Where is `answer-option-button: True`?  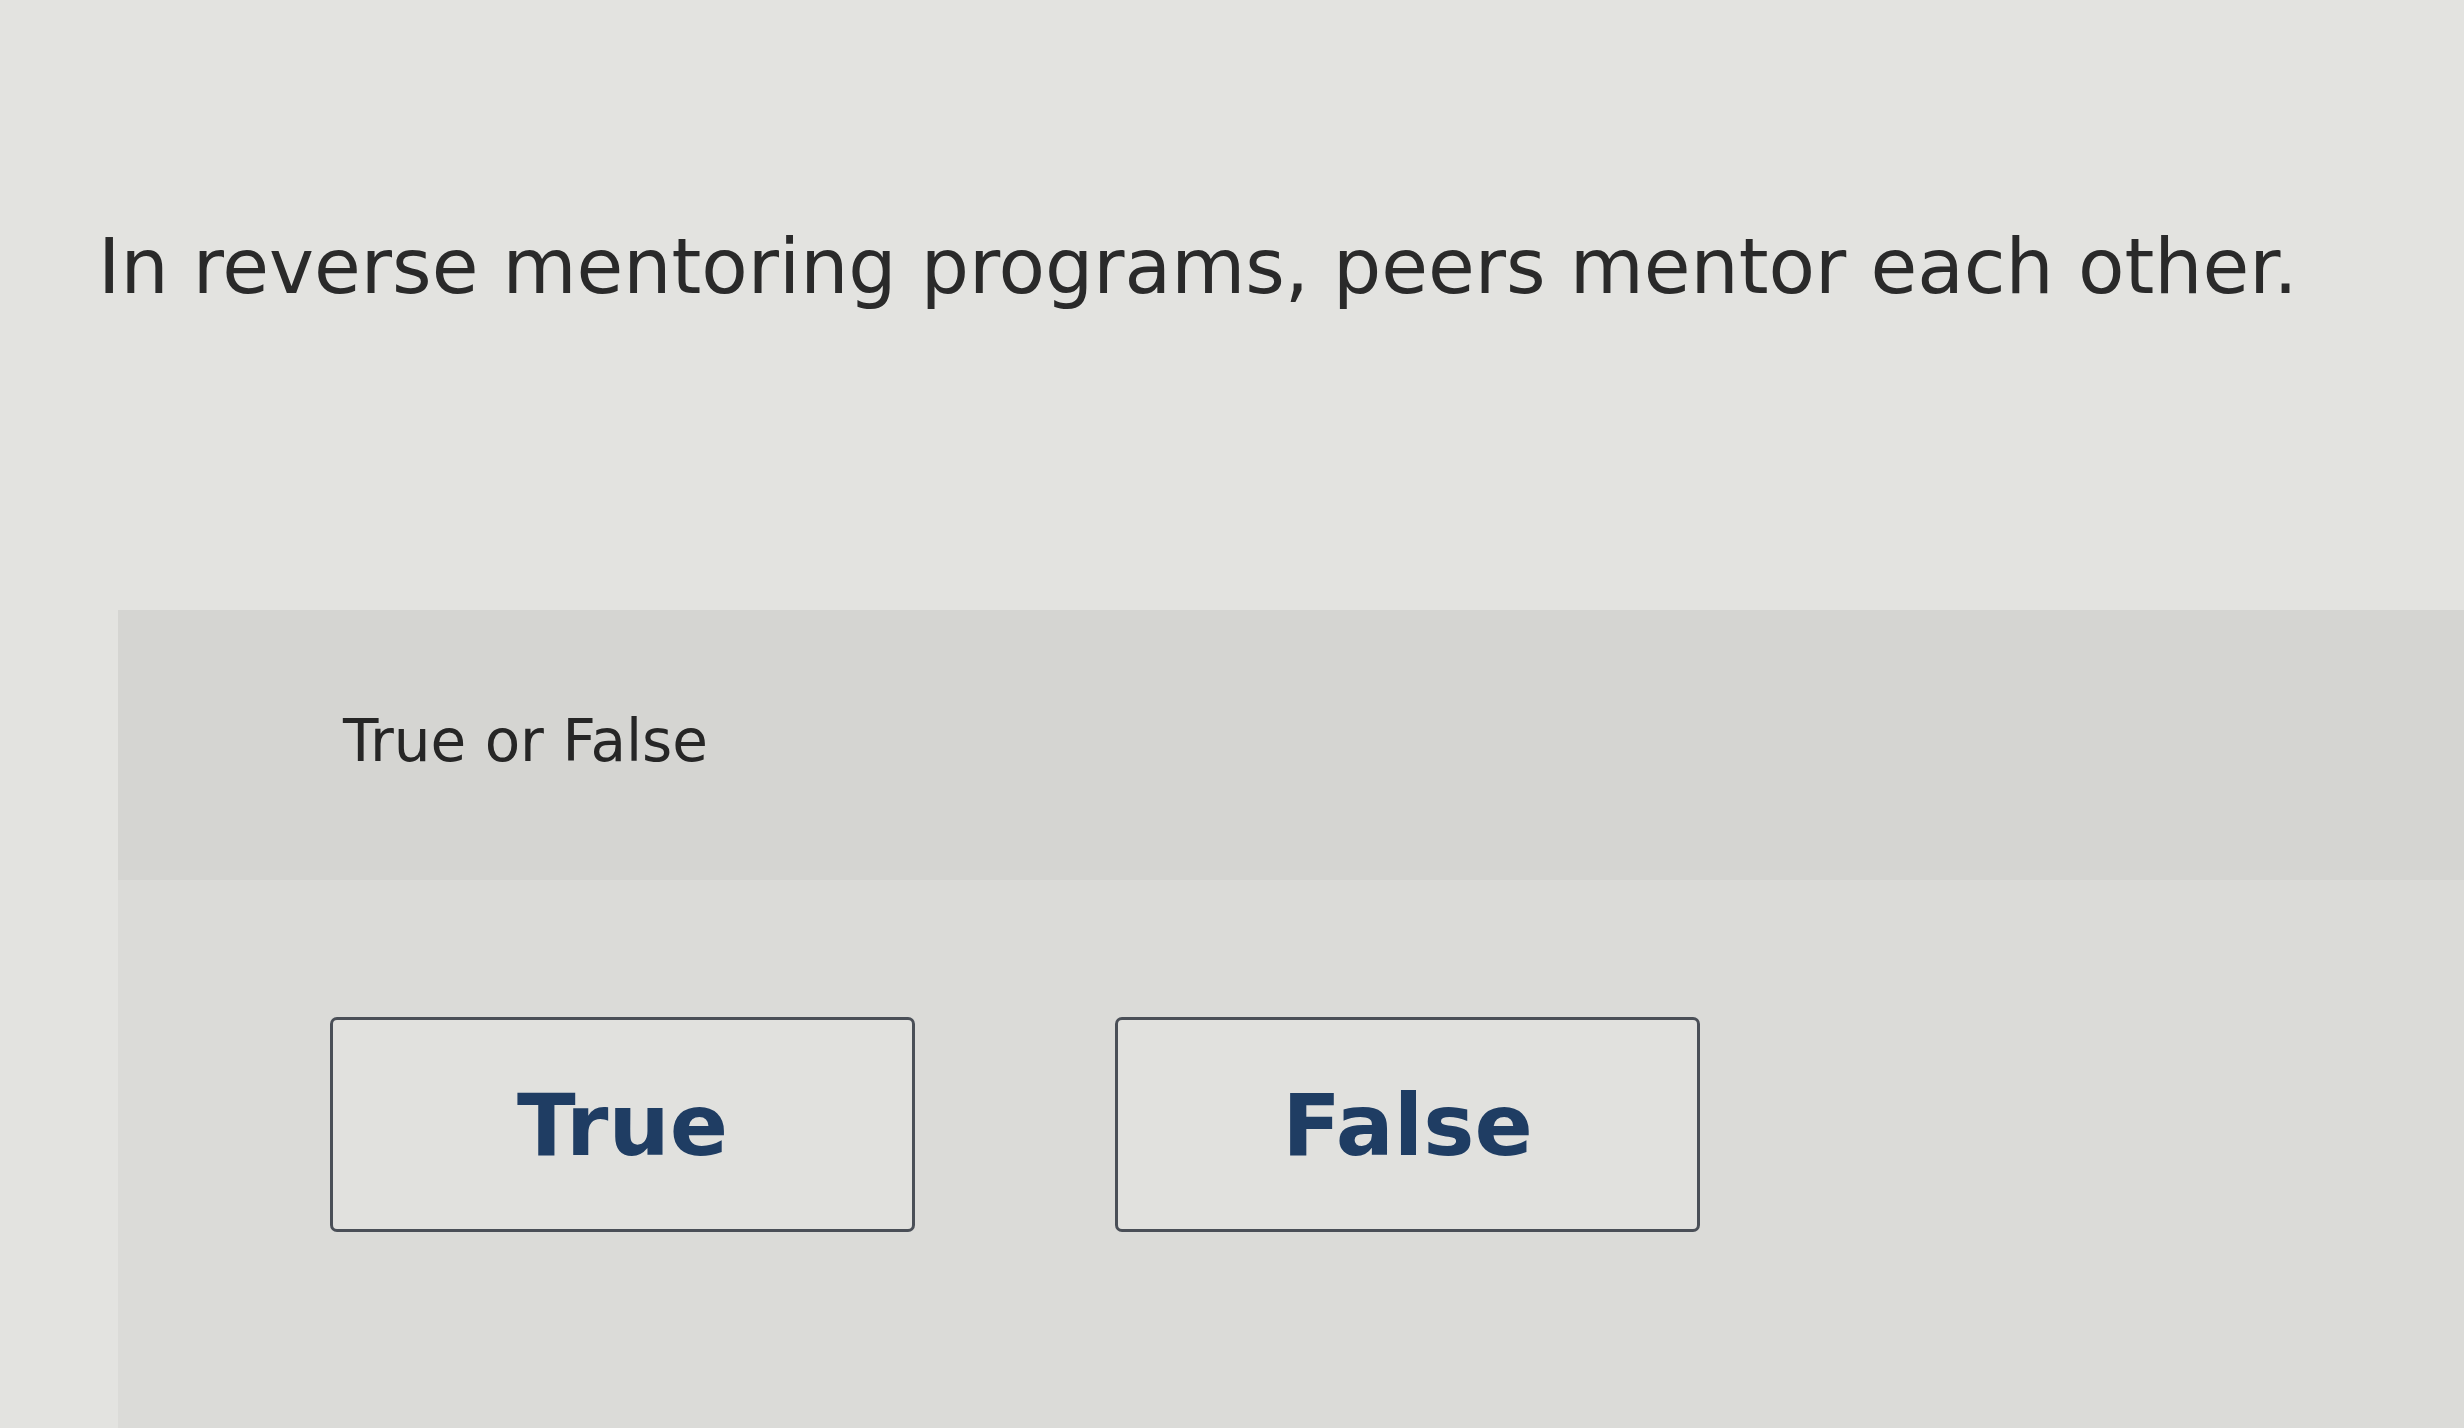
answer-option-button: True is located at coordinates (622, 1124).